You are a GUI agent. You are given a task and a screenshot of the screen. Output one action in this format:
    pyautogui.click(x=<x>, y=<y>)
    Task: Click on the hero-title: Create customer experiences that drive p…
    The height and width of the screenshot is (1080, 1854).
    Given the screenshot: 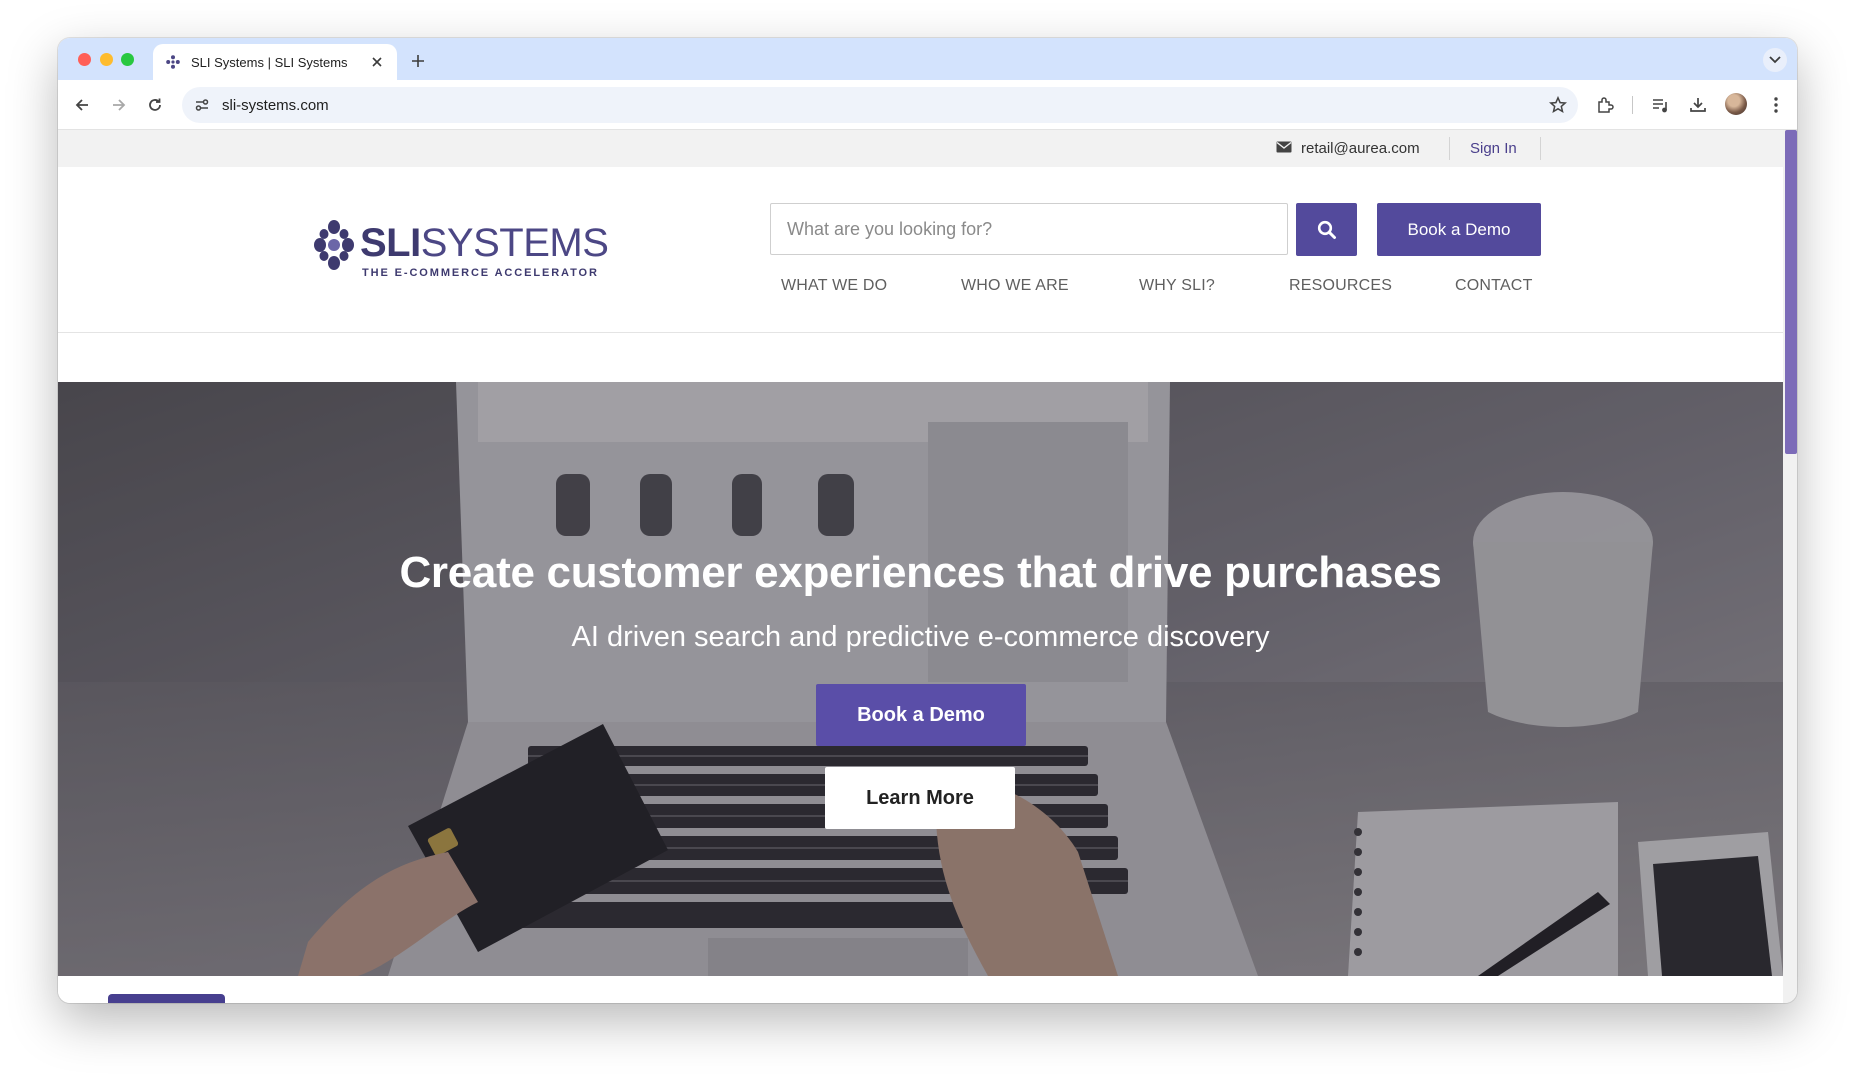 What is the action you would take?
    pyautogui.click(x=920, y=572)
    